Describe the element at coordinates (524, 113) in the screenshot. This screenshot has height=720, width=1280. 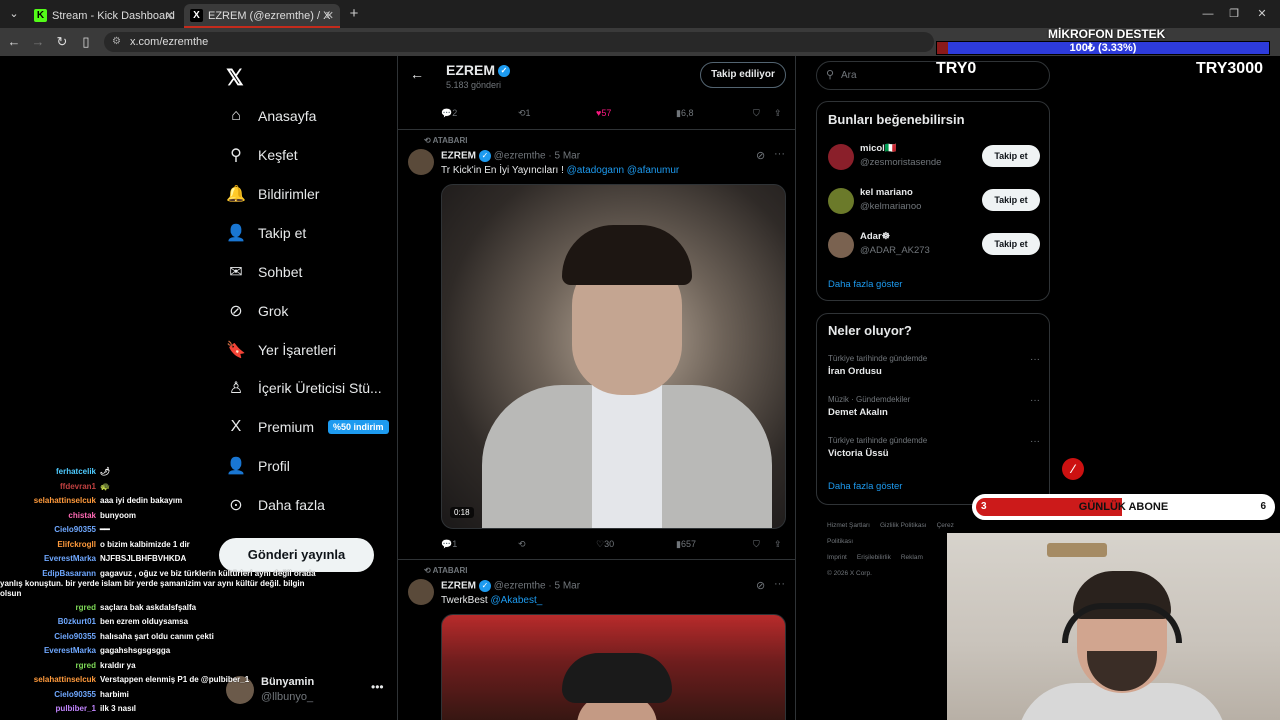
I see `repost-button: ⟲ 1` at that location.